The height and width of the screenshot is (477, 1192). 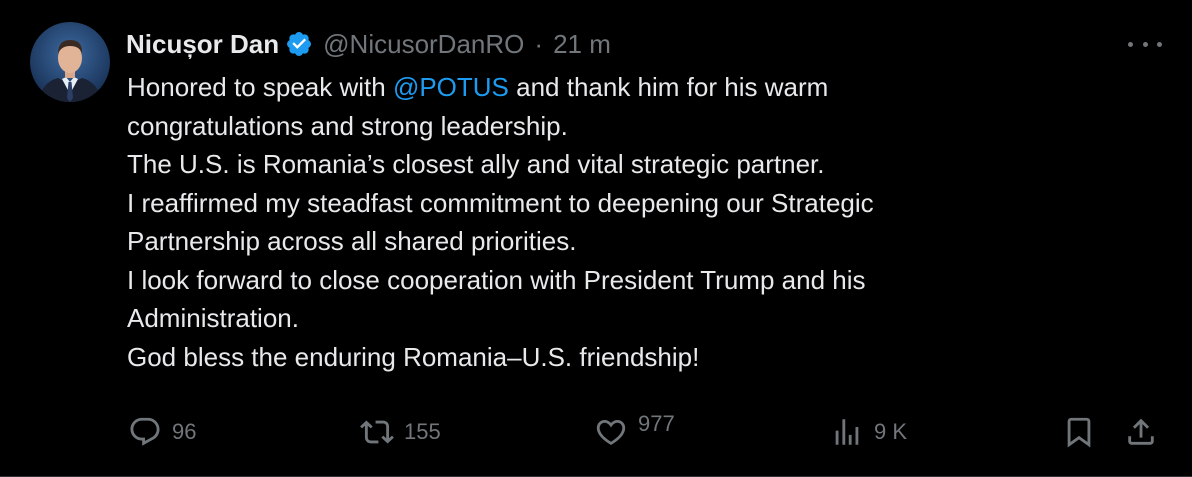 I want to click on reply-count: 96, so click(x=184, y=431).